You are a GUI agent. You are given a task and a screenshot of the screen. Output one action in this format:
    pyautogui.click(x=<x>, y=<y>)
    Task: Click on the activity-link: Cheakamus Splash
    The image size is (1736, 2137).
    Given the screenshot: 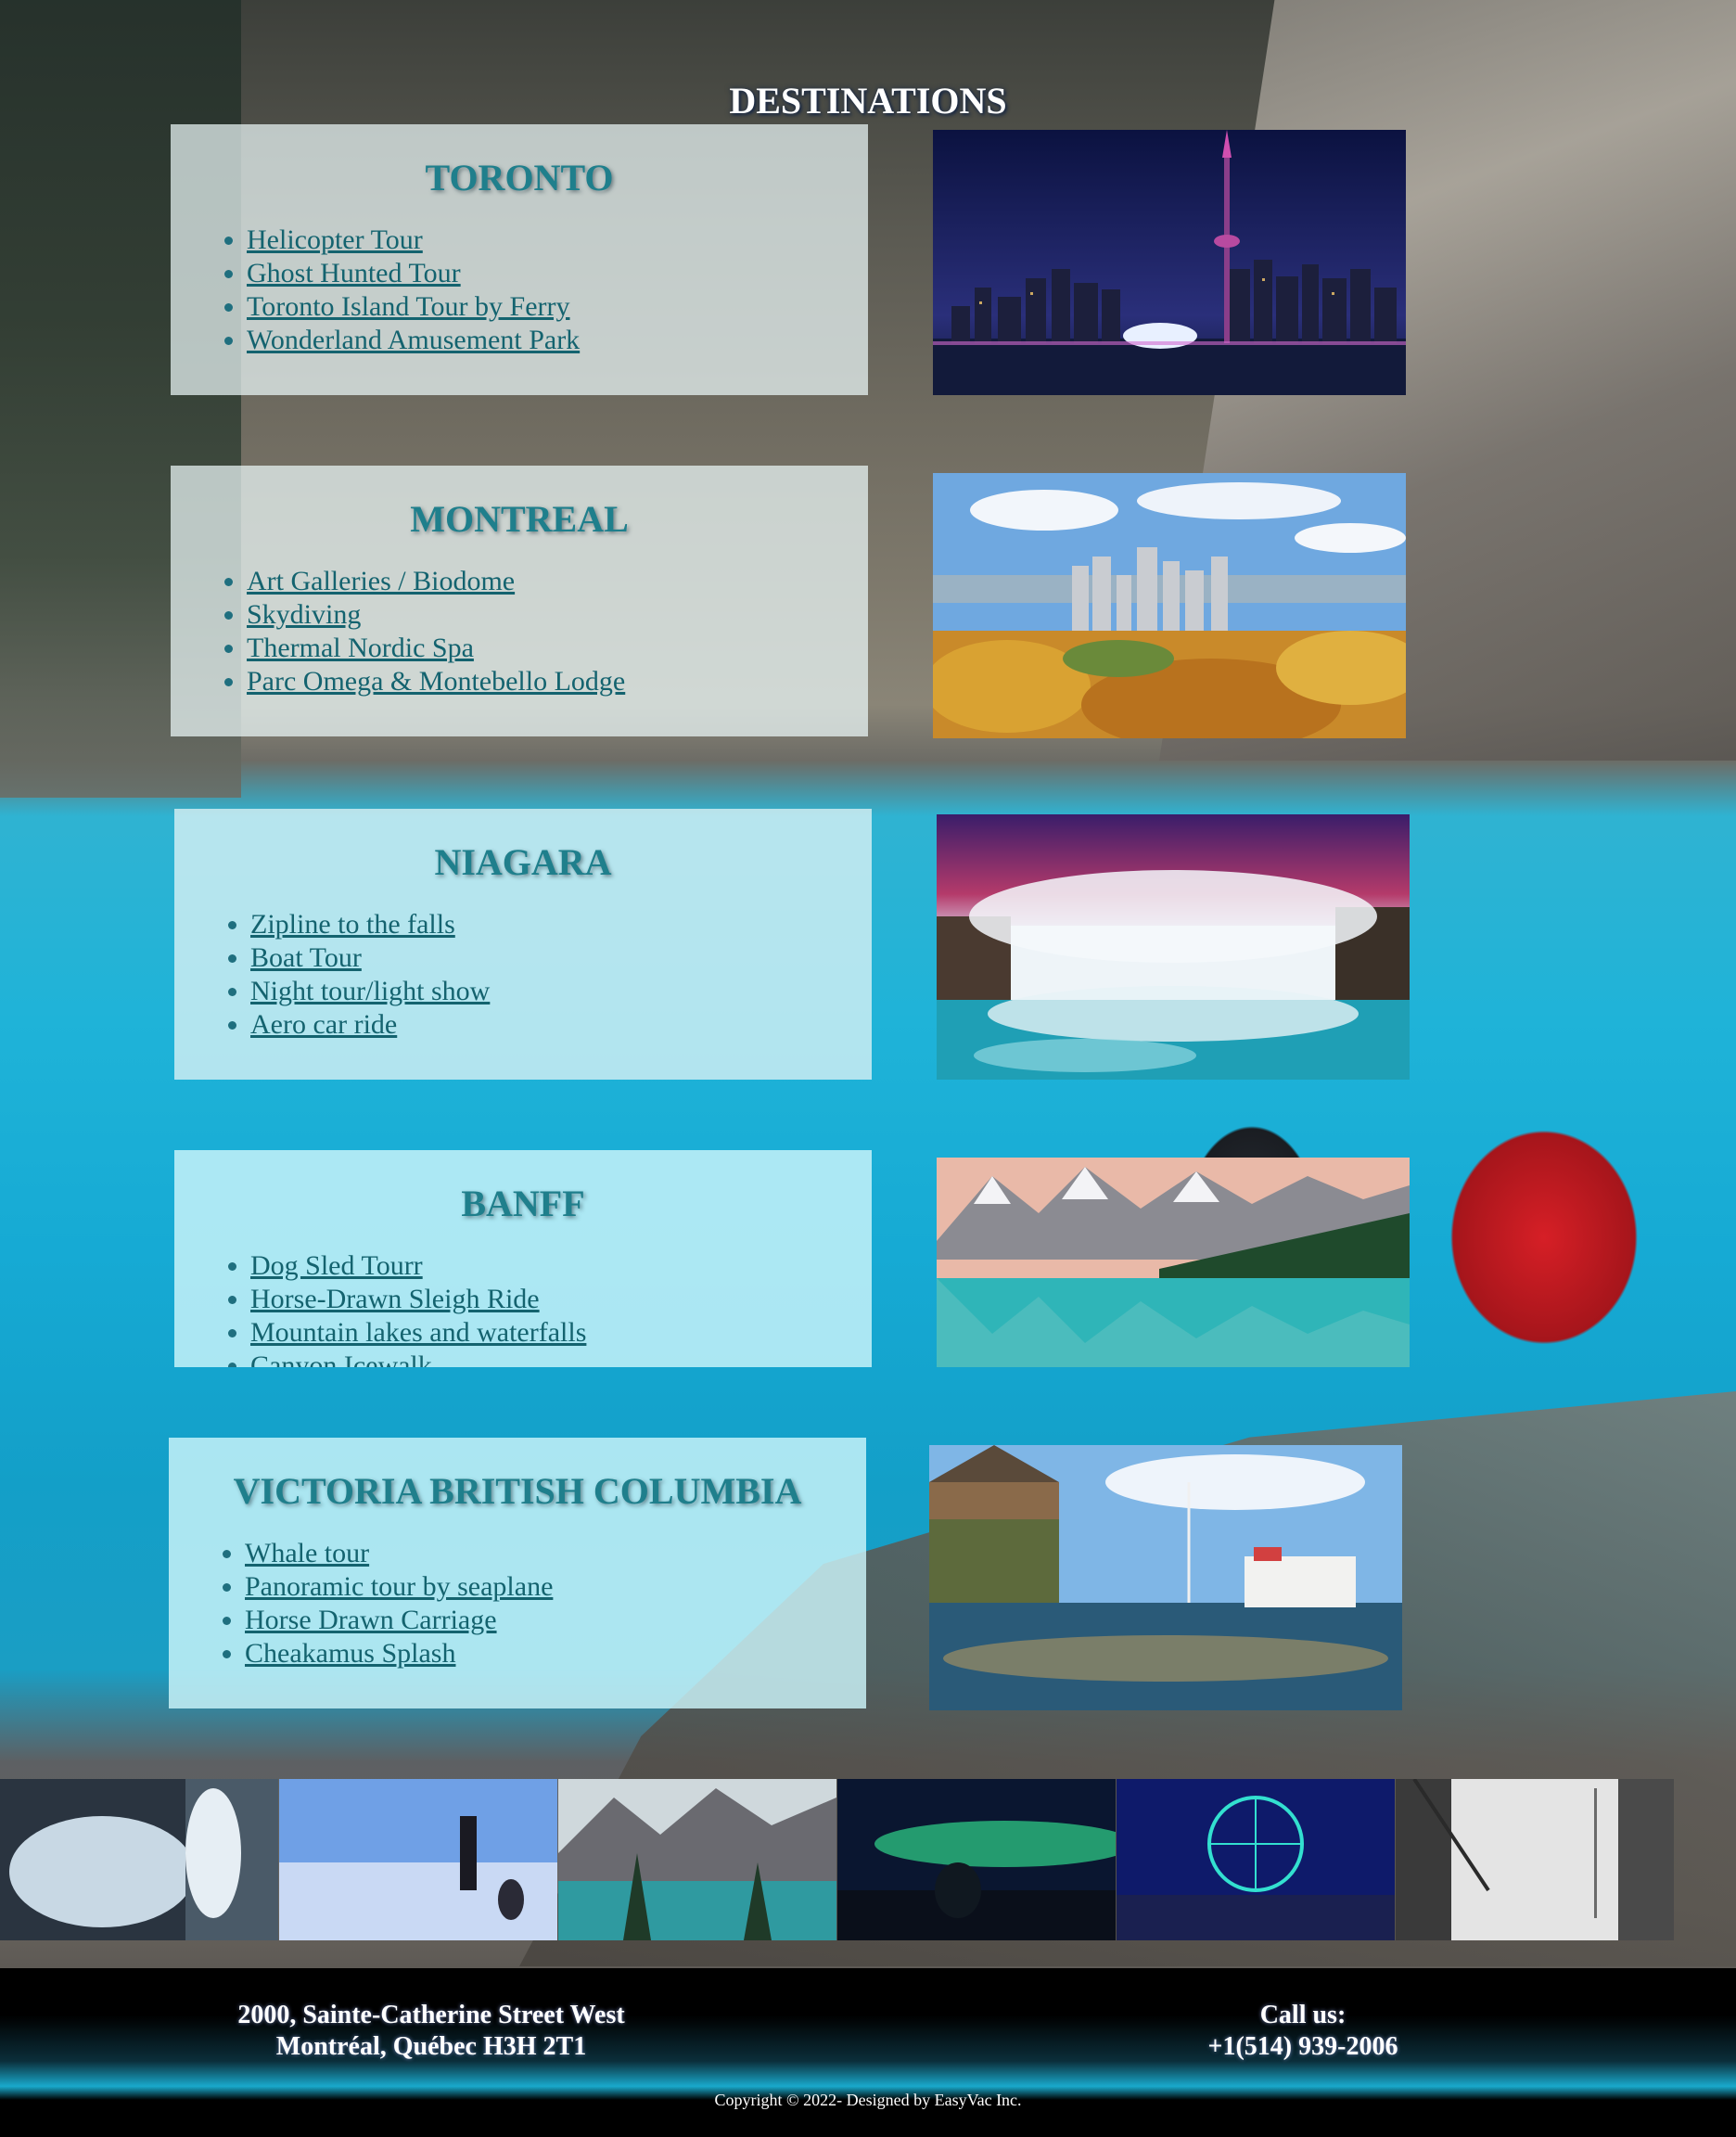 What is the action you would take?
    pyautogui.click(x=350, y=1654)
    